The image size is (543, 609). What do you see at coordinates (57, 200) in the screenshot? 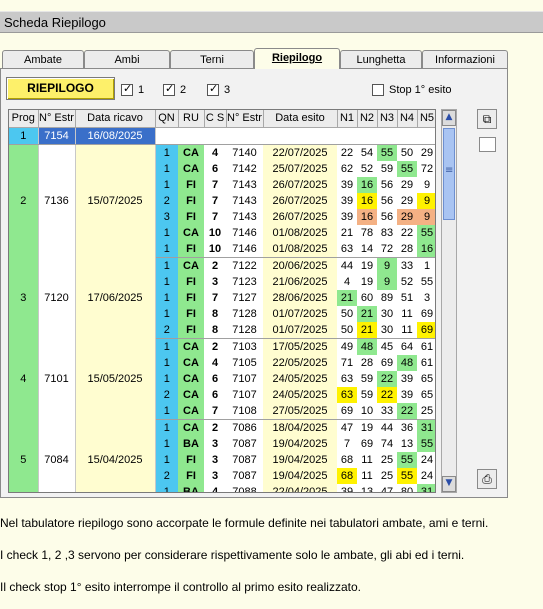
I see `cell-estr: 7136` at bounding box center [57, 200].